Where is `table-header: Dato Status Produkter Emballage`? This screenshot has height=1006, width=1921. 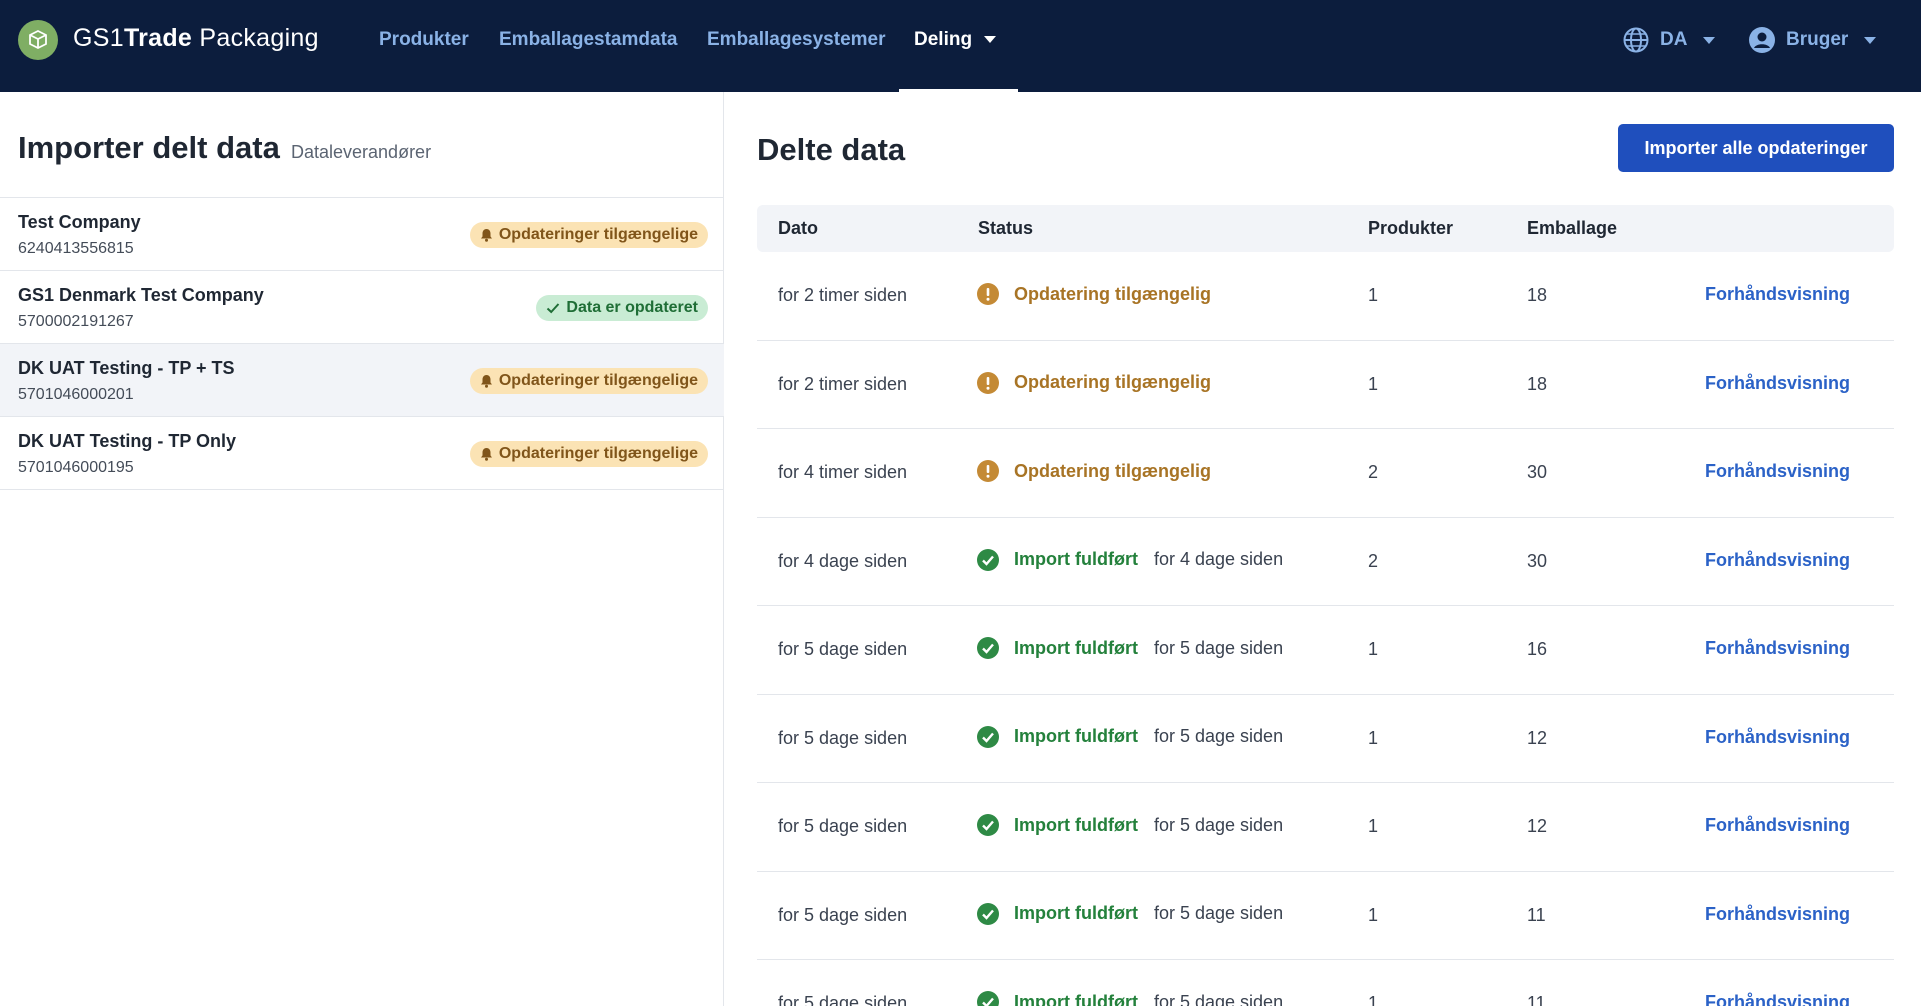
table-header: Dato Status Produkter Emballage is located at coordinates (1325, 228).